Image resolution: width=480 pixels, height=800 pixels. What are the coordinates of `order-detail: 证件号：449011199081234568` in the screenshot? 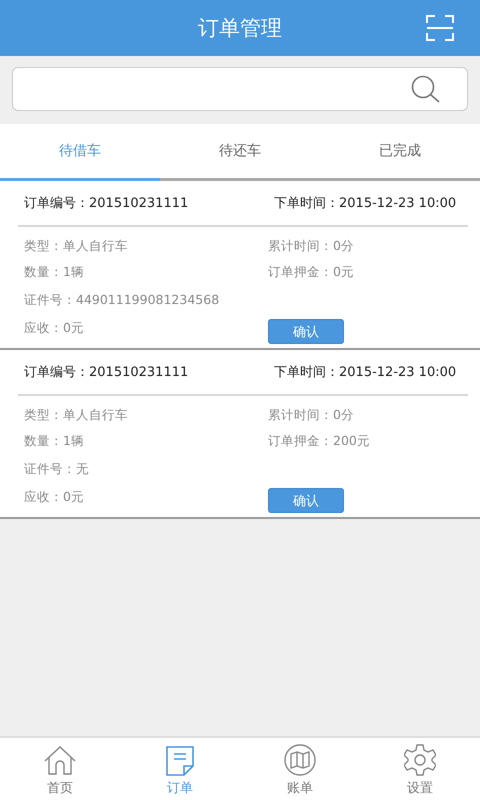 It's located at (122, 300).